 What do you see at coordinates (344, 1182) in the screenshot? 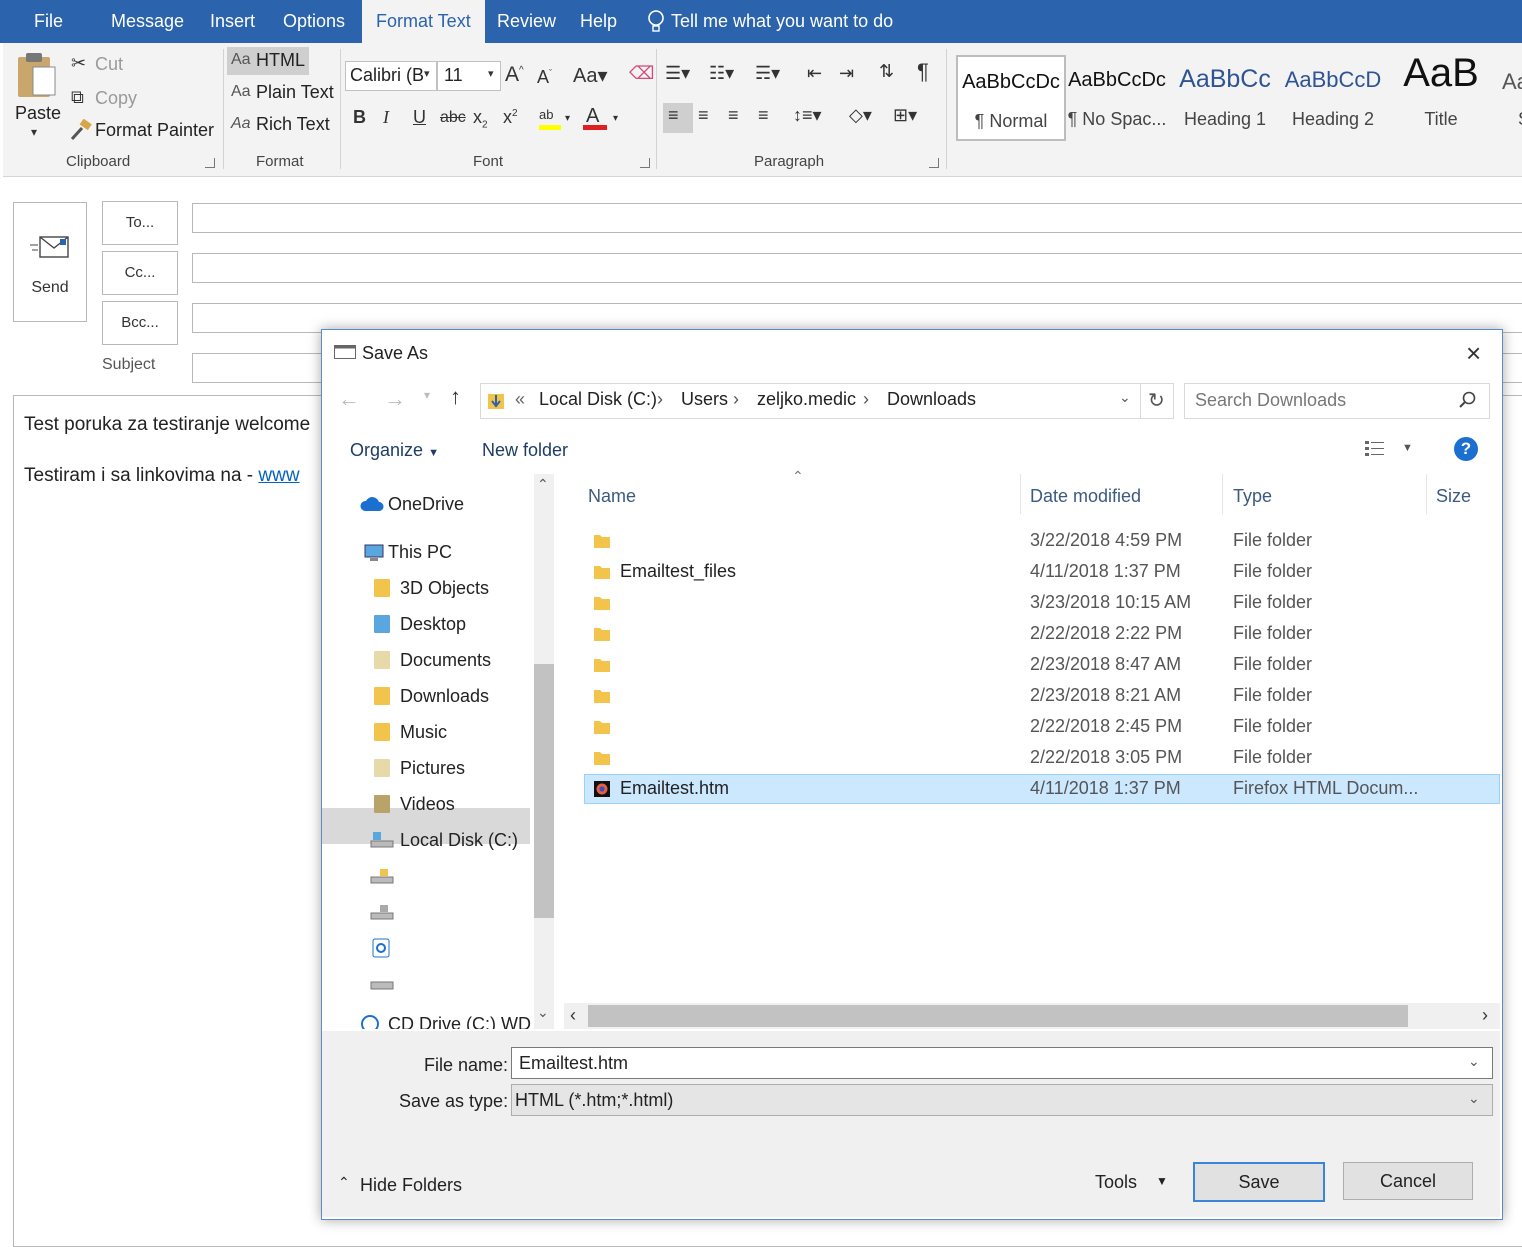
I see `chevron-up-icon: ⌃` at bounding box center [344, 1182].